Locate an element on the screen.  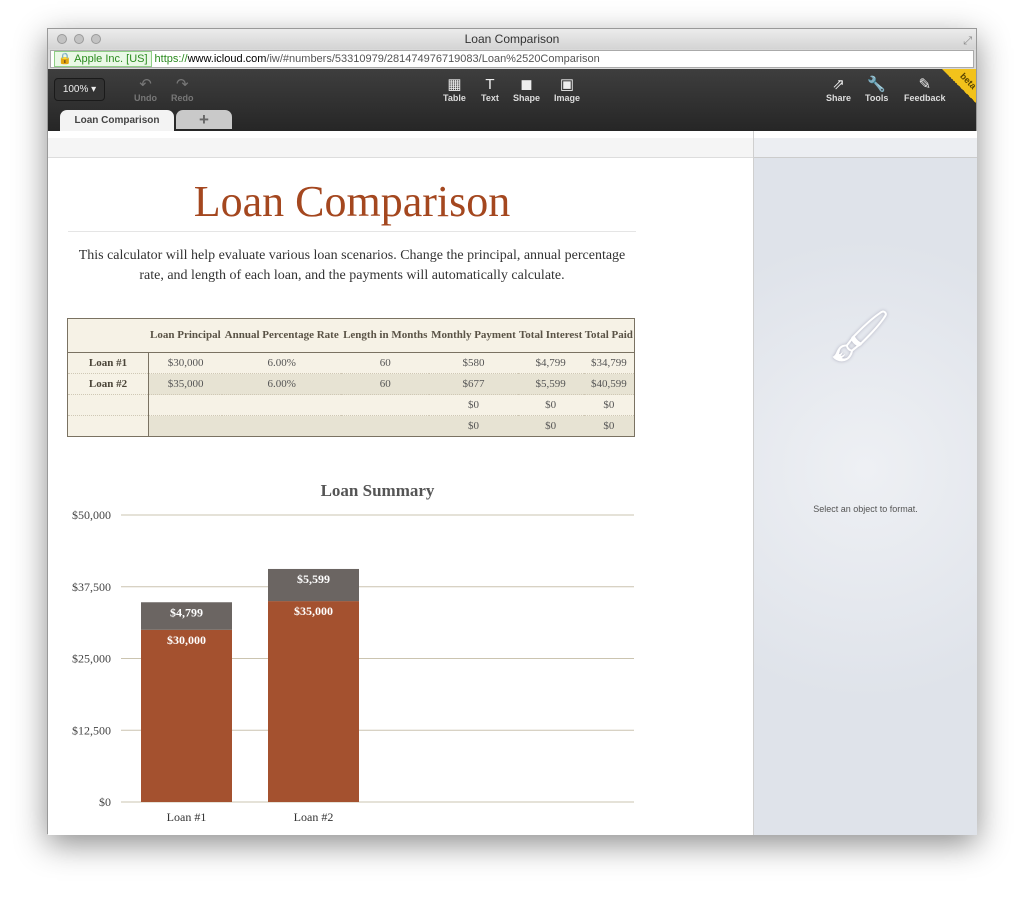
tools-button: 🔧 Tools is located at coordinates (876, 89).